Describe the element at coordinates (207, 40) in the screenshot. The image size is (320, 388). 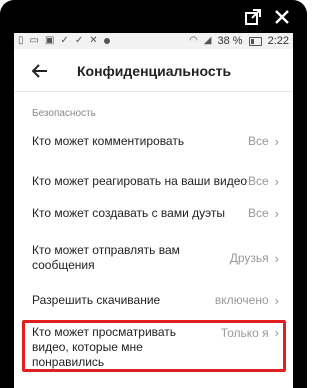
I see `signal-icon: ◢` at that location.